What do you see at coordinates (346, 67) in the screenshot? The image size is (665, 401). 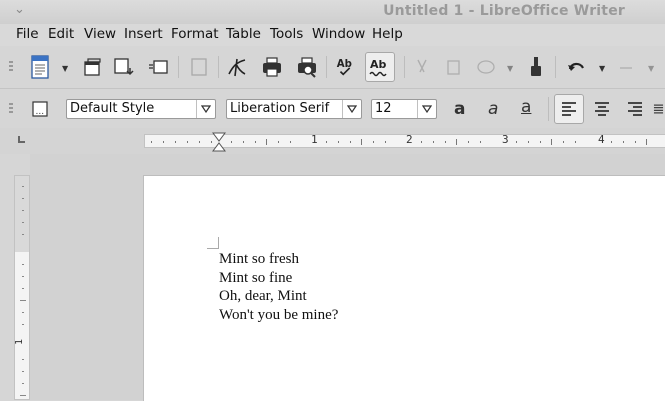 I see `spellcheck-icon: Ab` at bounding box center [346, 67].